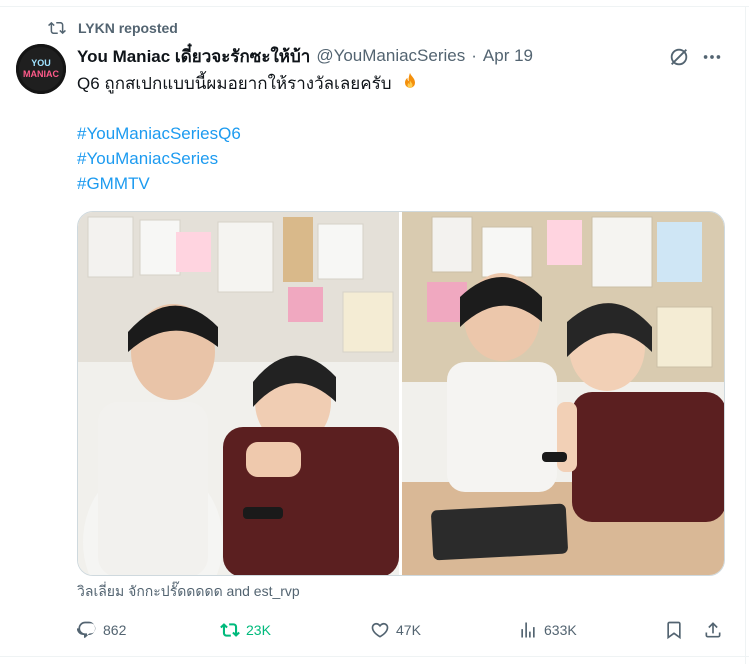  What do you see at coordinates (390, 56) in the screenshot?
I see `author-handle: @YouManiacSeries` at bounding box center [390, 56].